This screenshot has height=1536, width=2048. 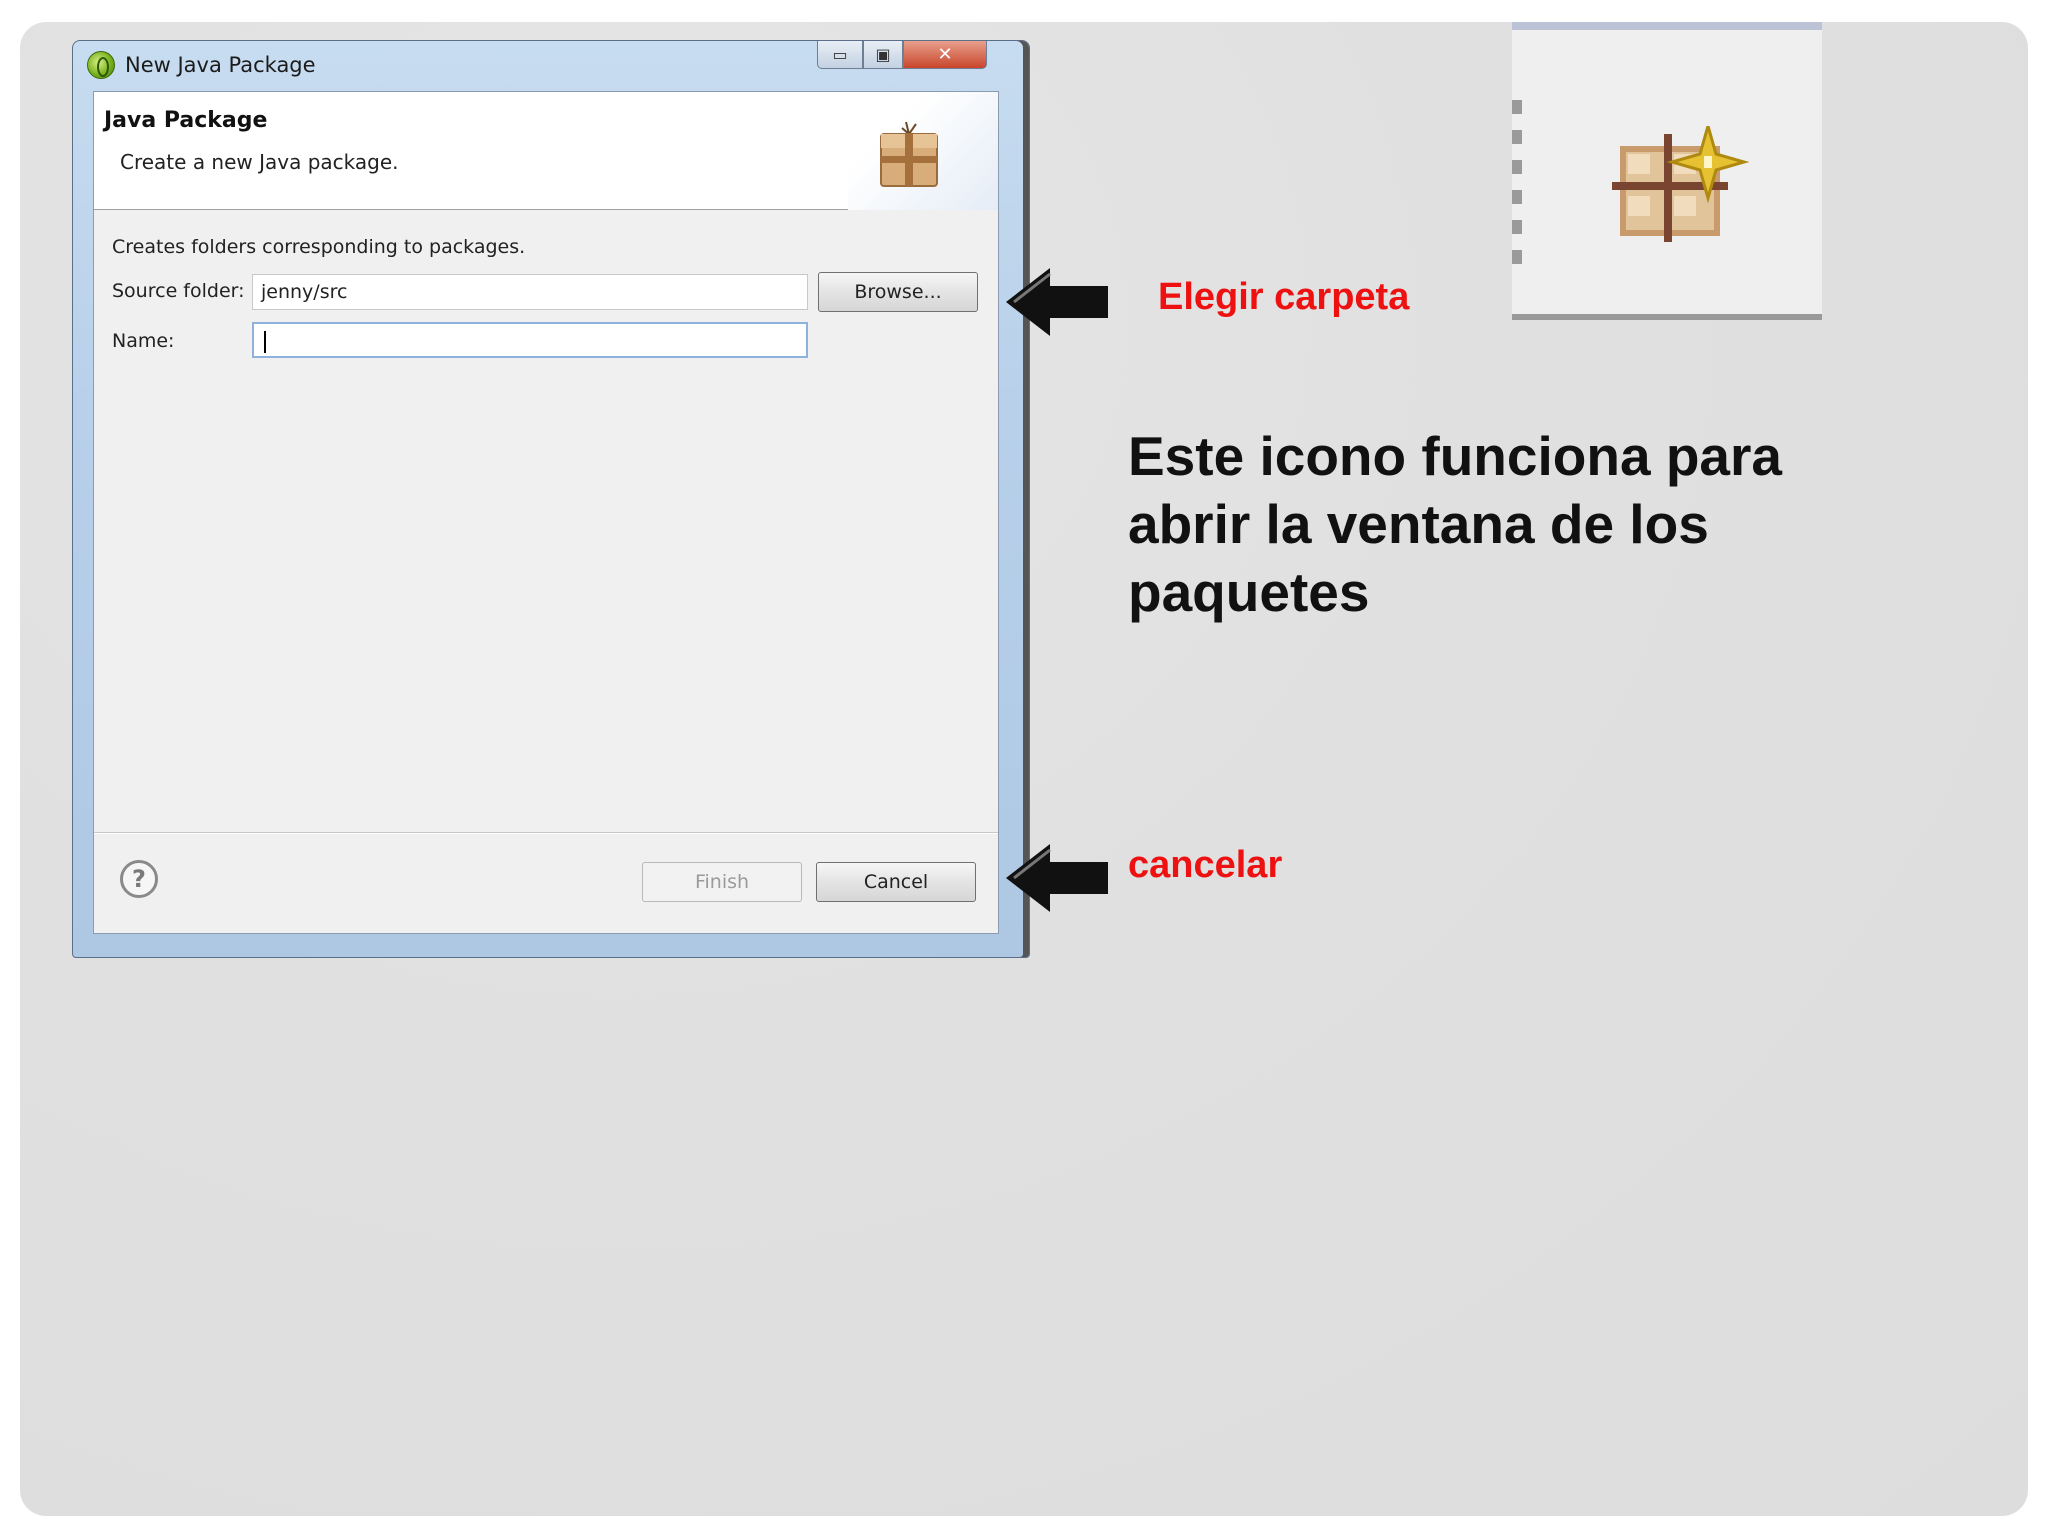 What do you see at coordinates (265, 342) in the screenshot?
I see `text-caret` at bounding box center [265, 342].